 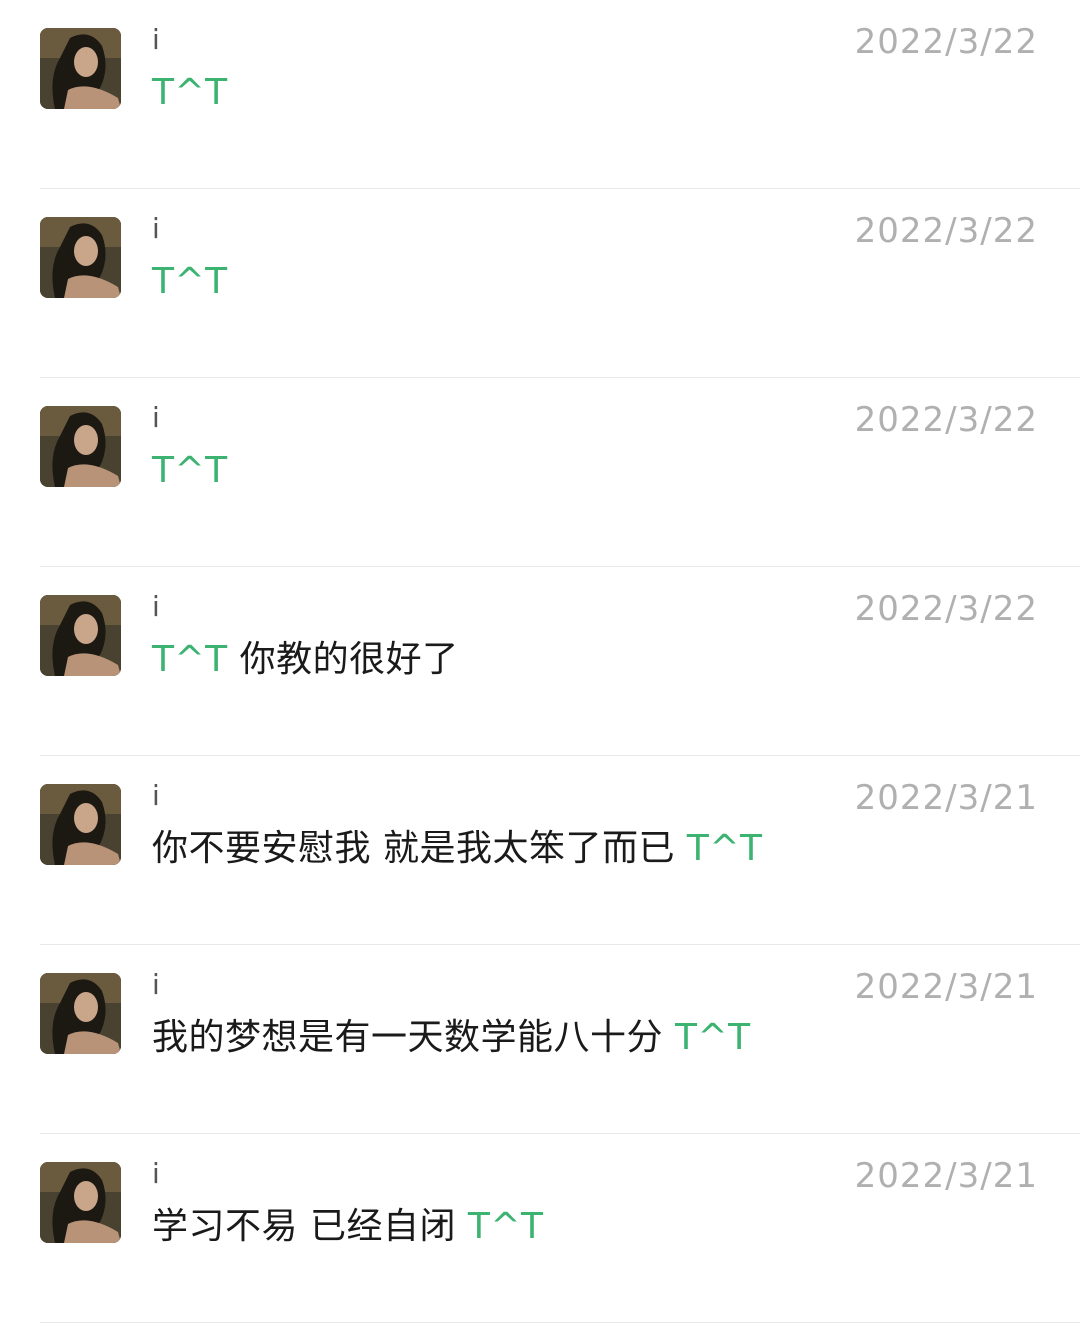 I want to click on message-body: 学习不易 已经自闭, so click(x=310, y=1226).